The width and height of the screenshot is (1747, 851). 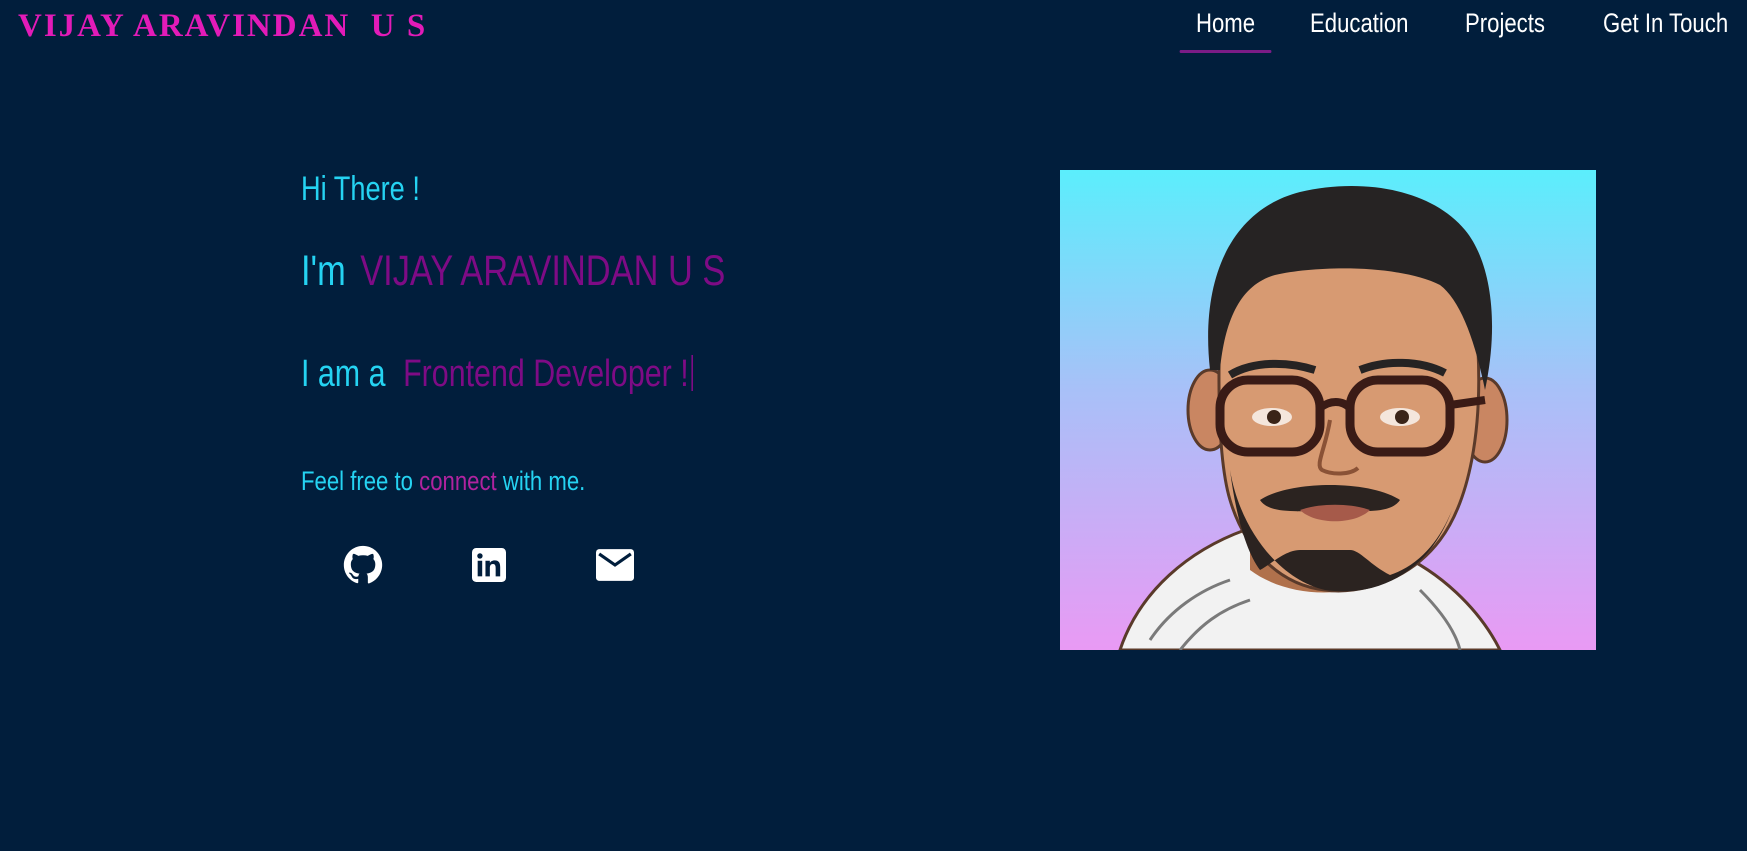 What do you see at coordinates (458, 481) in the screenshot?
I see `connect-highlight: connect` at bounding box center [458, 481].